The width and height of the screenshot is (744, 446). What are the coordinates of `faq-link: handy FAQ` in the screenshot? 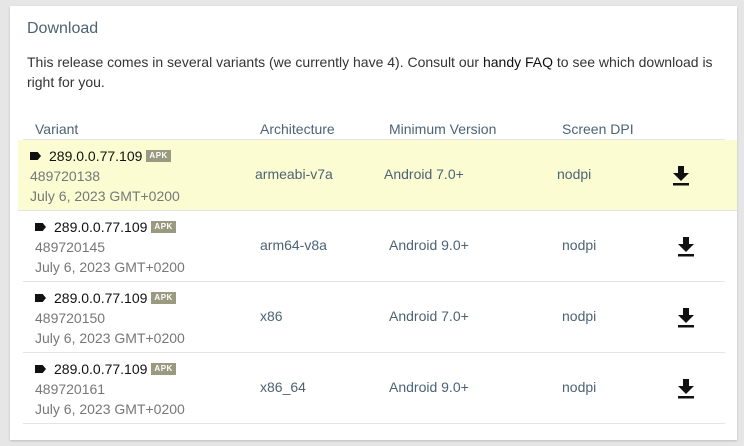 It's located at (518, 62).